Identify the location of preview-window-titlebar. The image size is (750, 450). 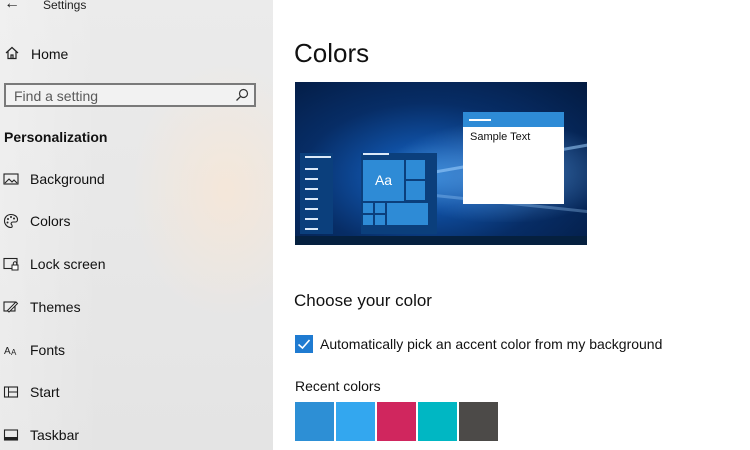
(513, 119).